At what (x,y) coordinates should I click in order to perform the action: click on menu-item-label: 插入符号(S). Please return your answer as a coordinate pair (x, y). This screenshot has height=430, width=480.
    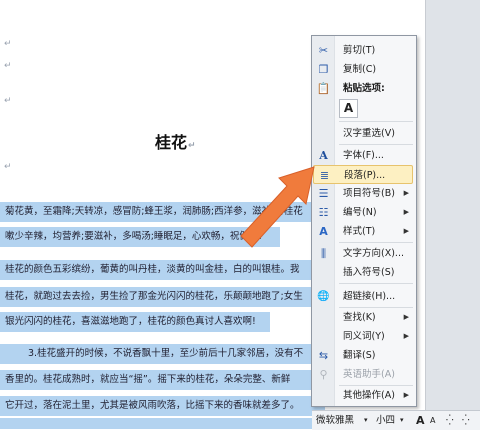
    Looking at the image, I should click on (369, 272).